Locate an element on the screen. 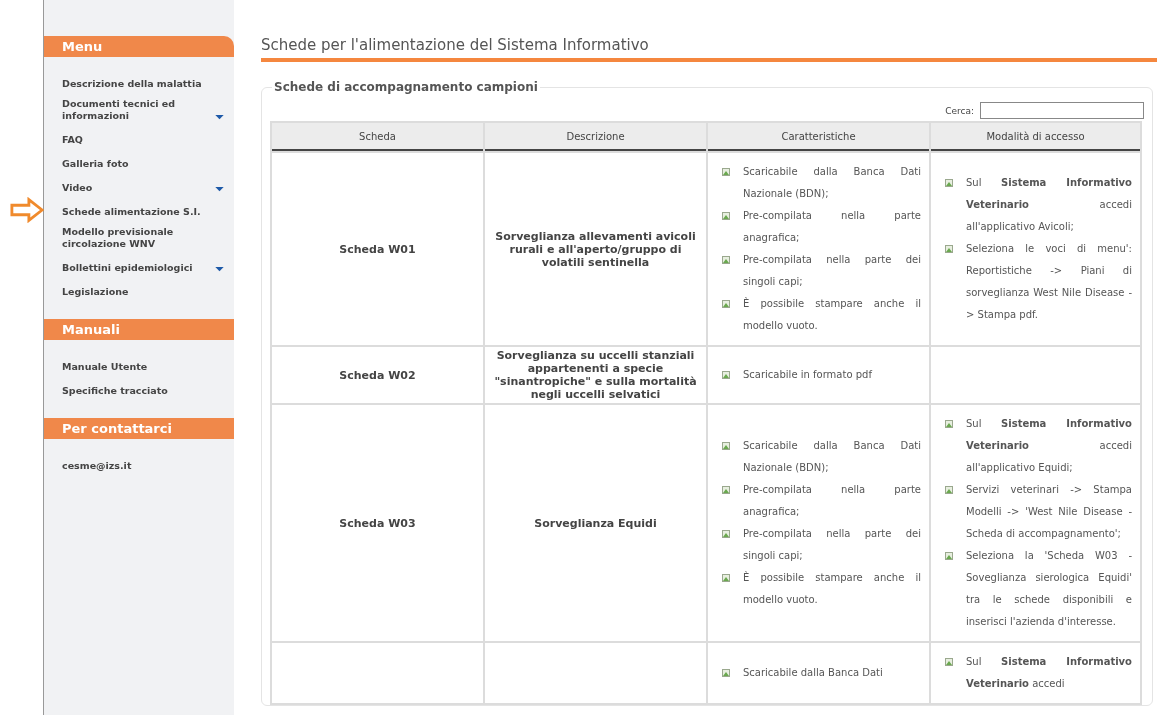  column-header: Descrizione is located at coordinates (595, 137).